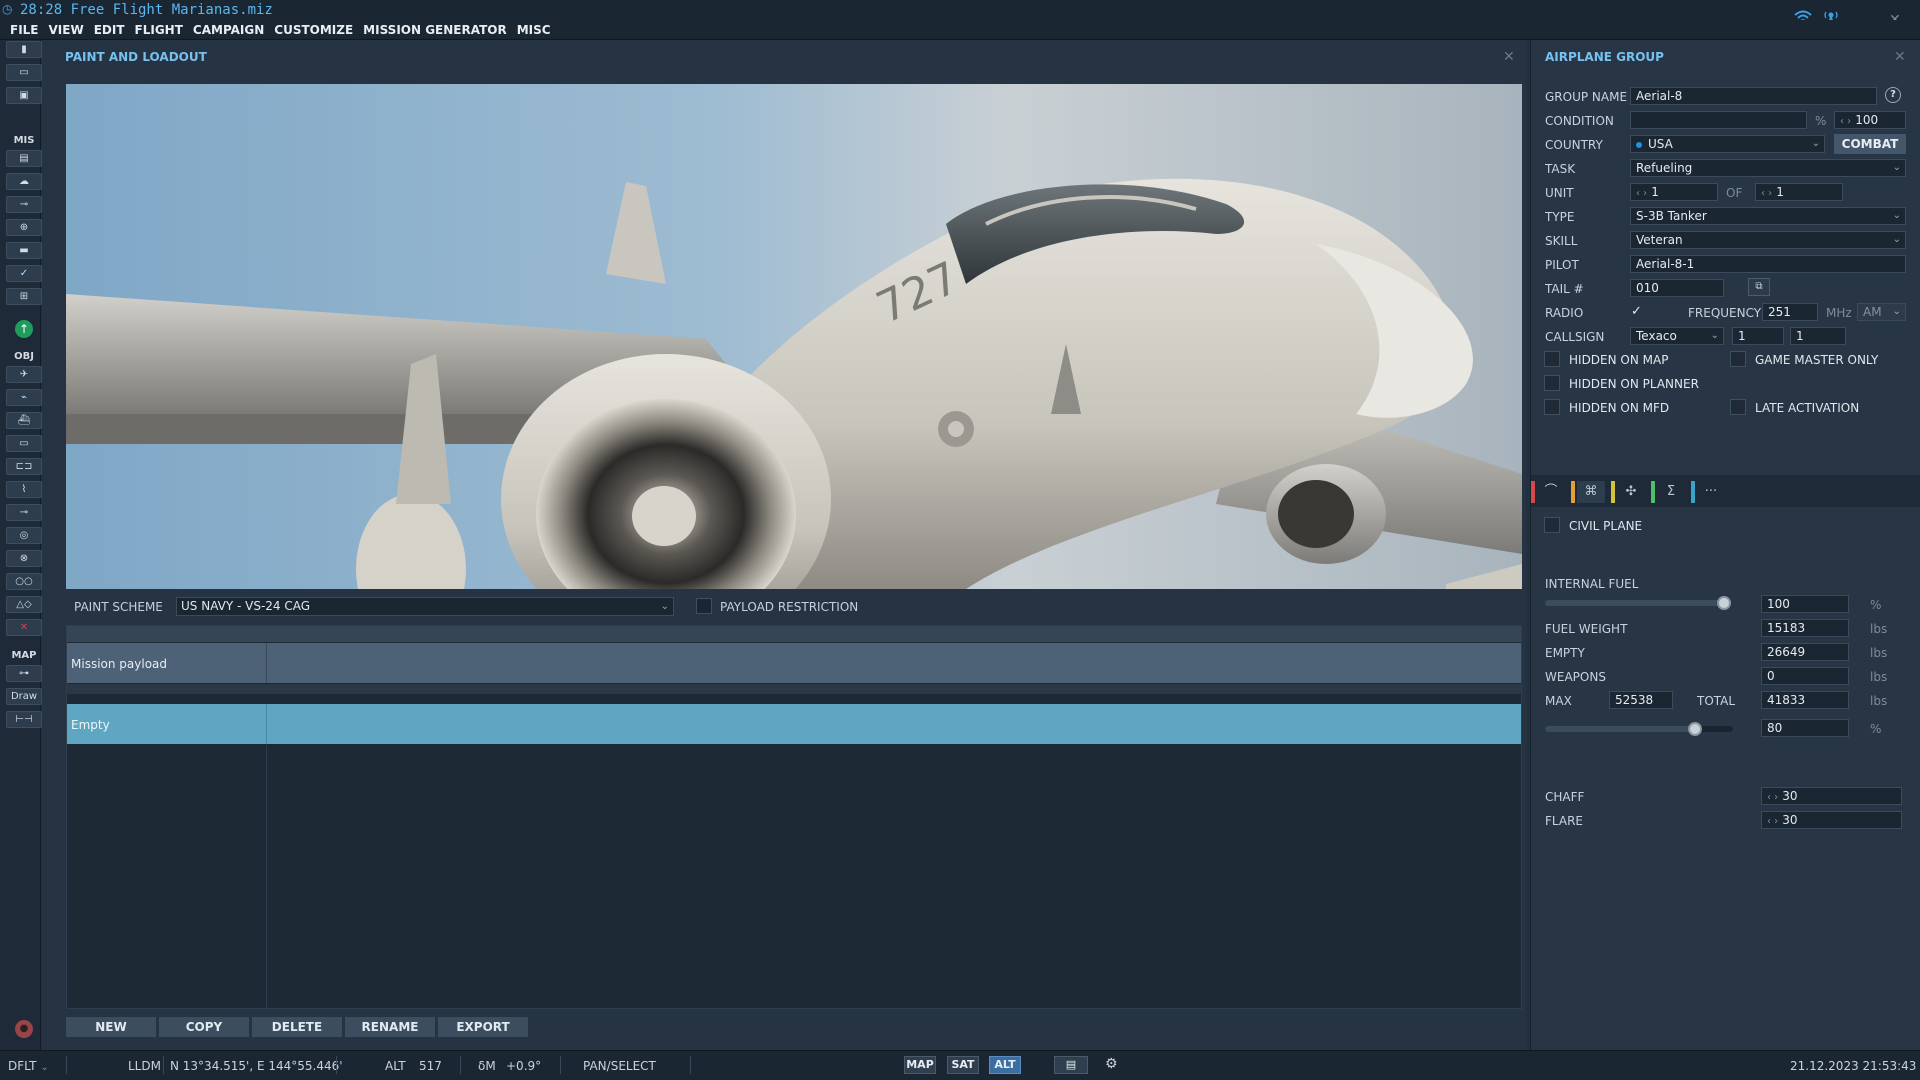 This screenshot has height=1080, width=1920. Describe the element at coordinates (704, 606) in the screenshot. I see `payload-restriction-checkbox` at that location.